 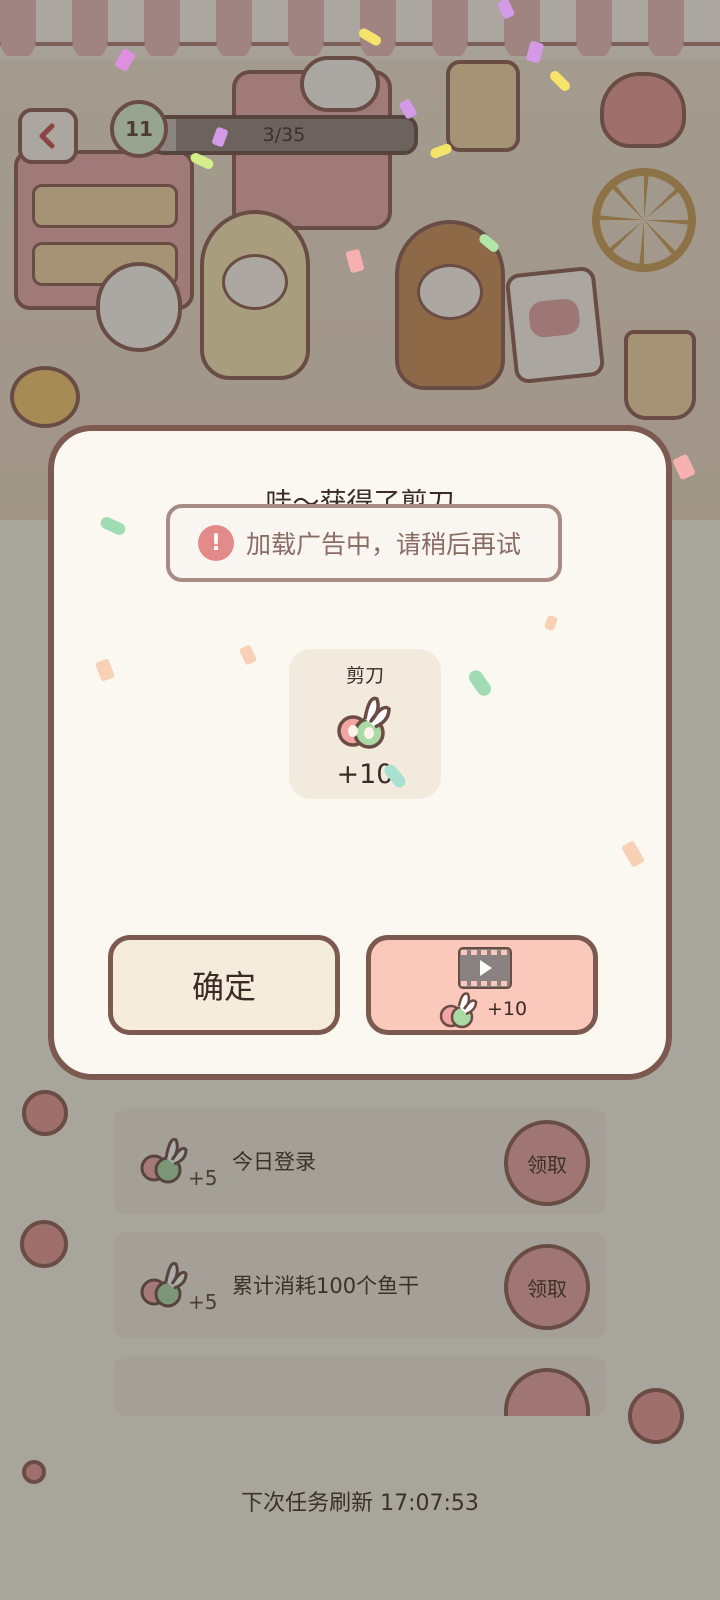 What do you see at coordinates (384, 544) in the screenshot?
I see `toast-text: 加载广告中，请稍后再试` at bounding box center [384, 544].